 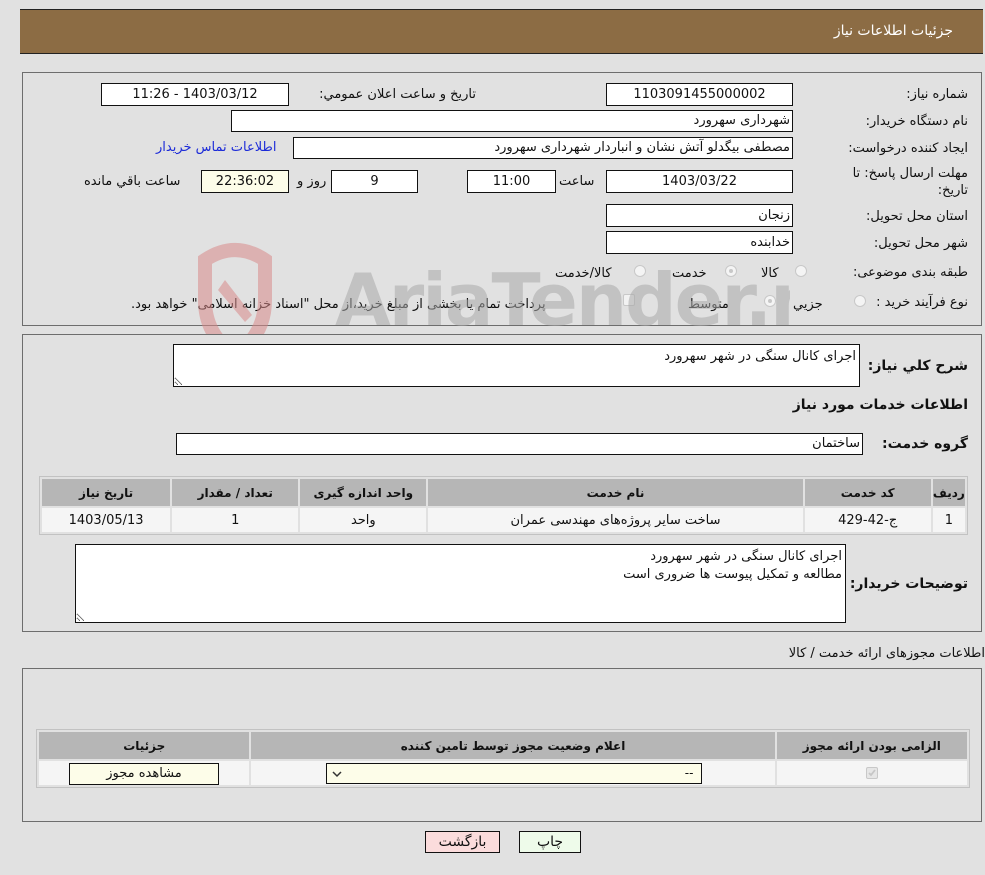 What do you see at coordinates (106, 520) in the screenshot?
I see `cell-need-date: 1403/05/13` at bounding box center [106, 520].